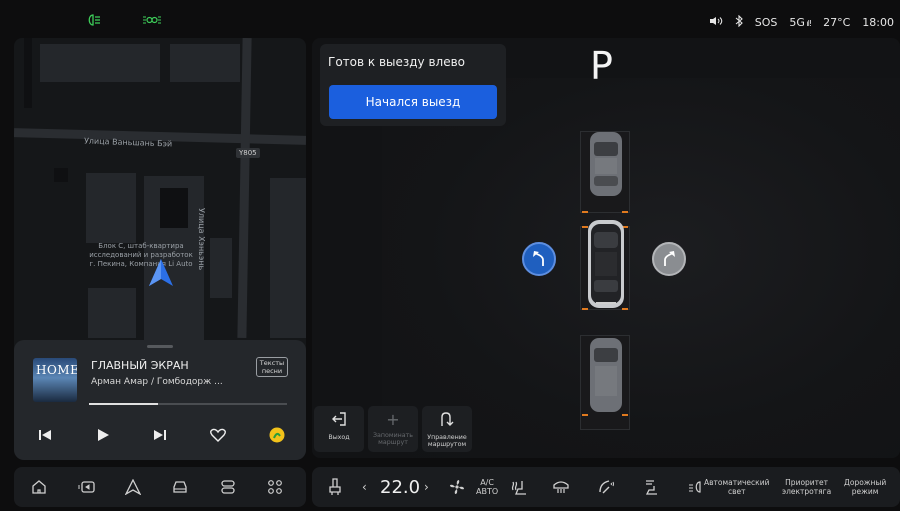 This screenshot has height=511, width=900. I want to click on drag-handle, so click(160, 346).